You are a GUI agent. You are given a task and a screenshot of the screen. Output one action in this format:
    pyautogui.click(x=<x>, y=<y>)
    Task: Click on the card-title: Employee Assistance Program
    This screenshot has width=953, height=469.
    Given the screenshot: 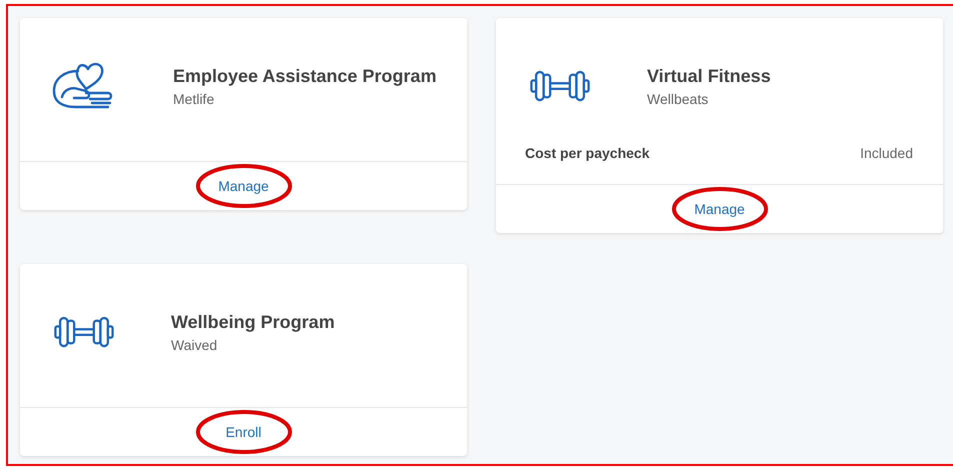 What is the action you would take?
    pyautogui.click(x=304, y=76)
    